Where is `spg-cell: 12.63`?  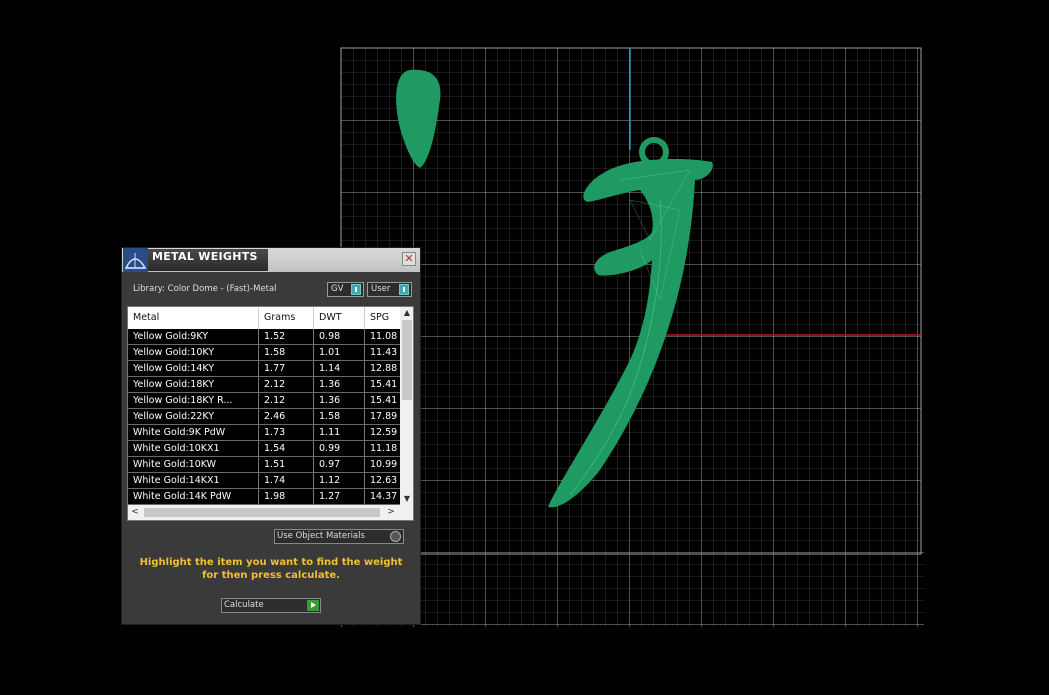 spg-cell: 12.63 is located at coordinates (383, 480).